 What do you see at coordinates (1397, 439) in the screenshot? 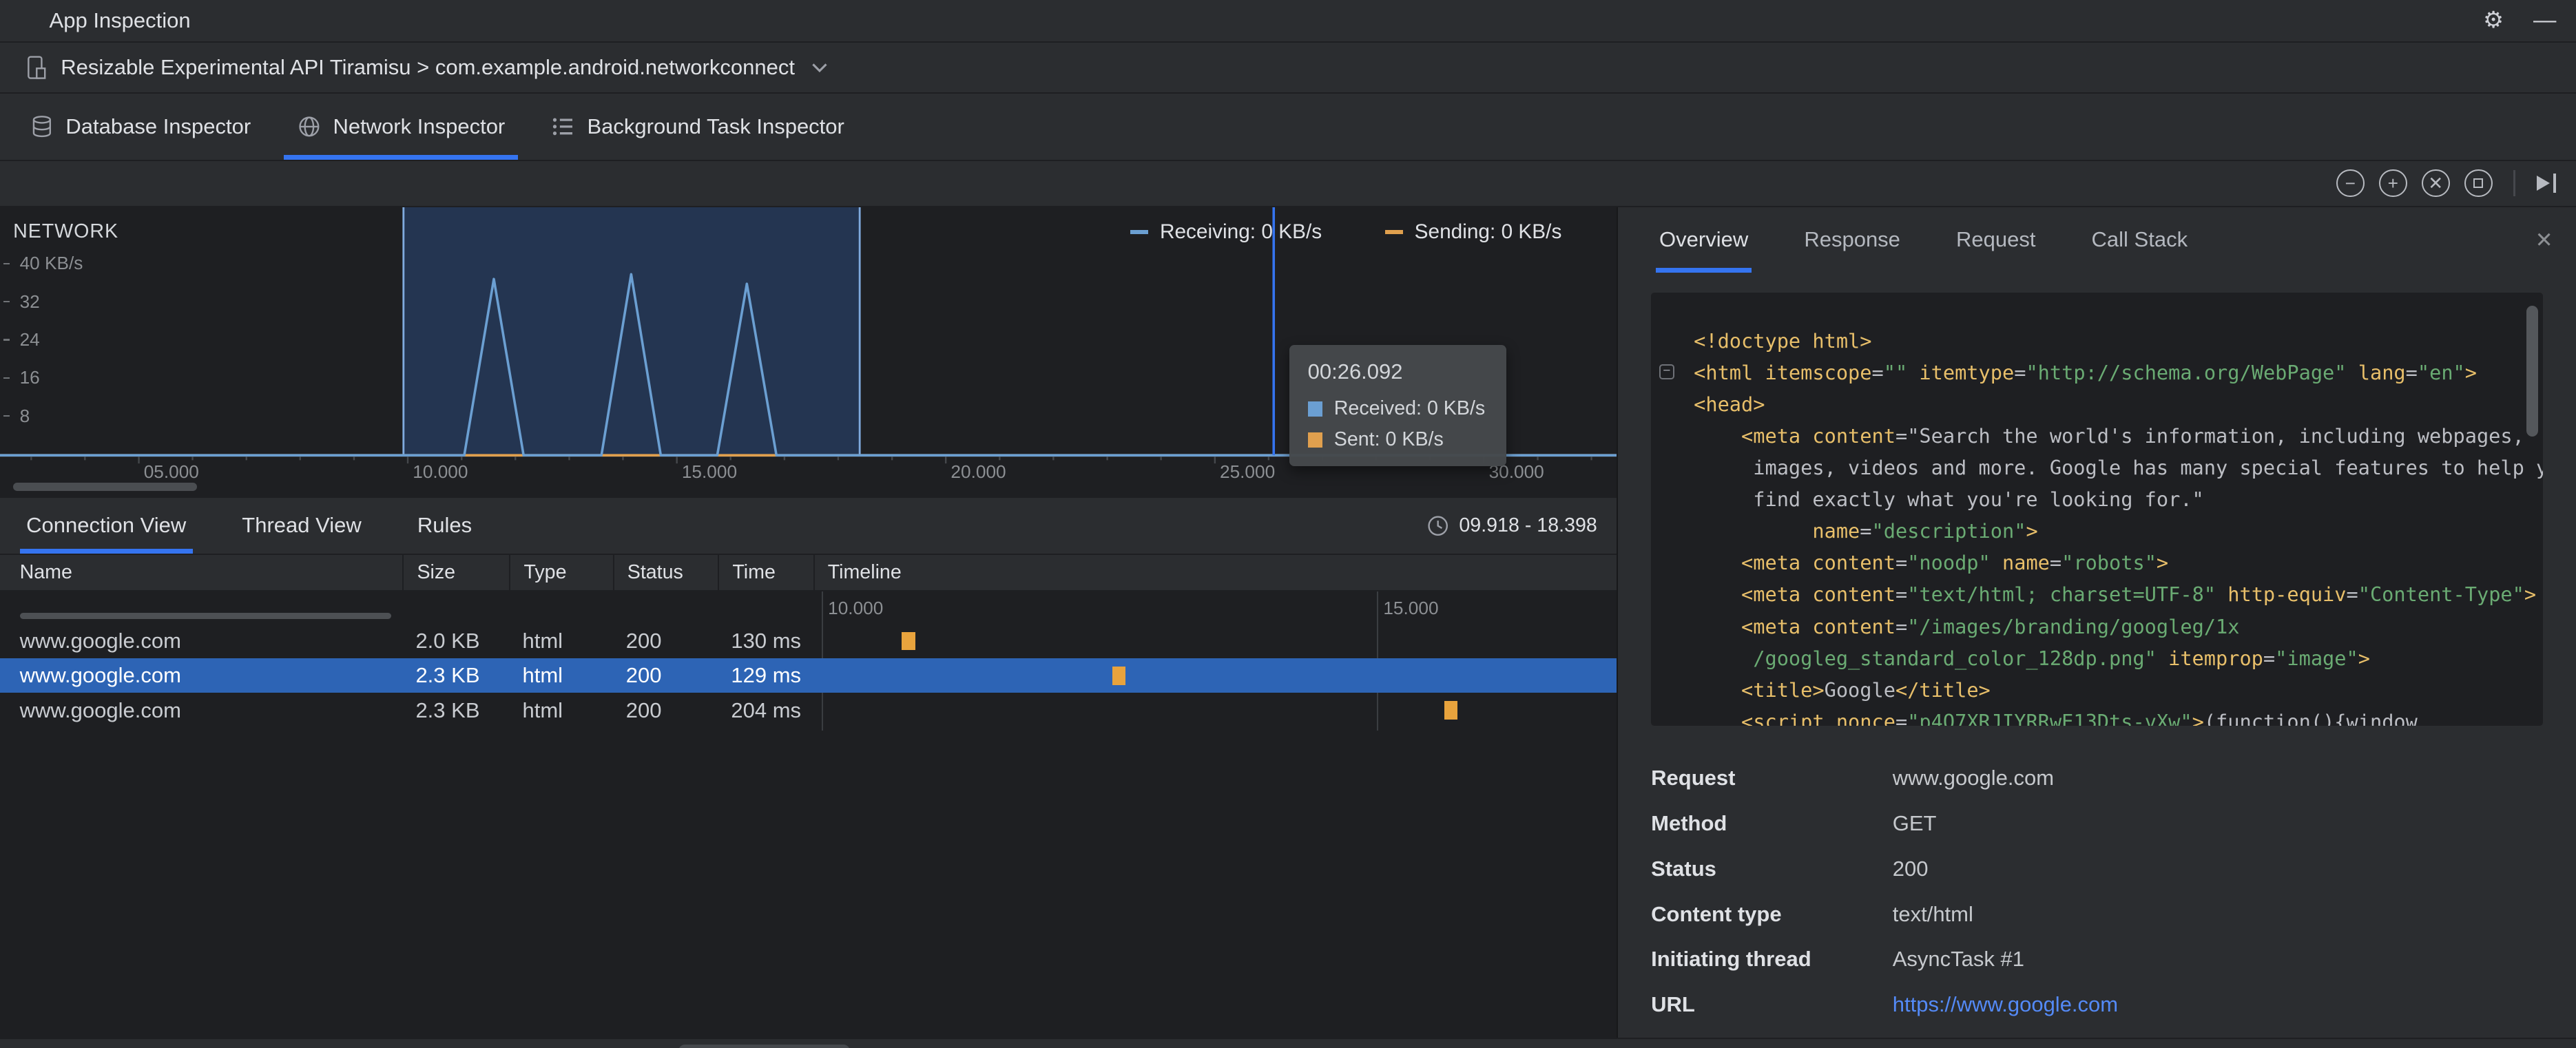
I see `tooltip-sent-row: Sent: 0 KB/s` at bounding box center [1397, 439].